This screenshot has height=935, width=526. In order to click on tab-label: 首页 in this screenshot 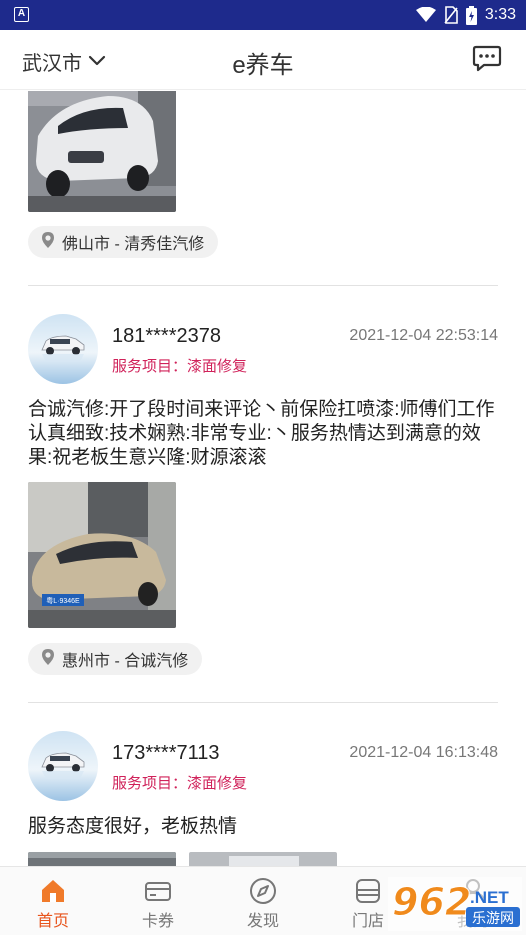, I will do `click(52, 921)`.